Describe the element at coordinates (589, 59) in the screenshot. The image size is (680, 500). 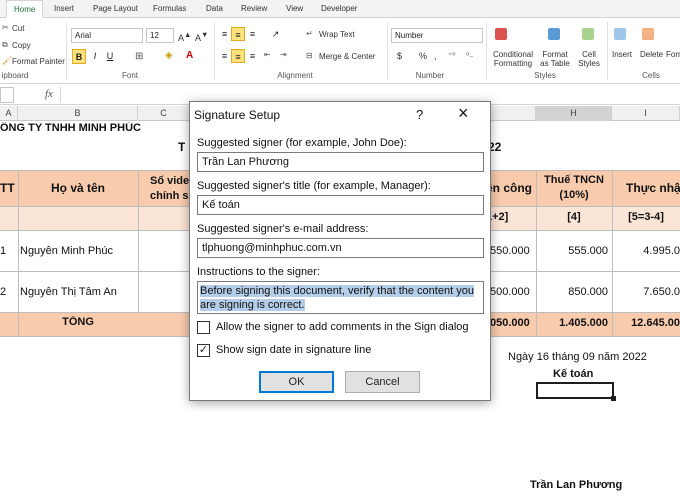
I see `cell-styles-button: Cell Styles` at that location.